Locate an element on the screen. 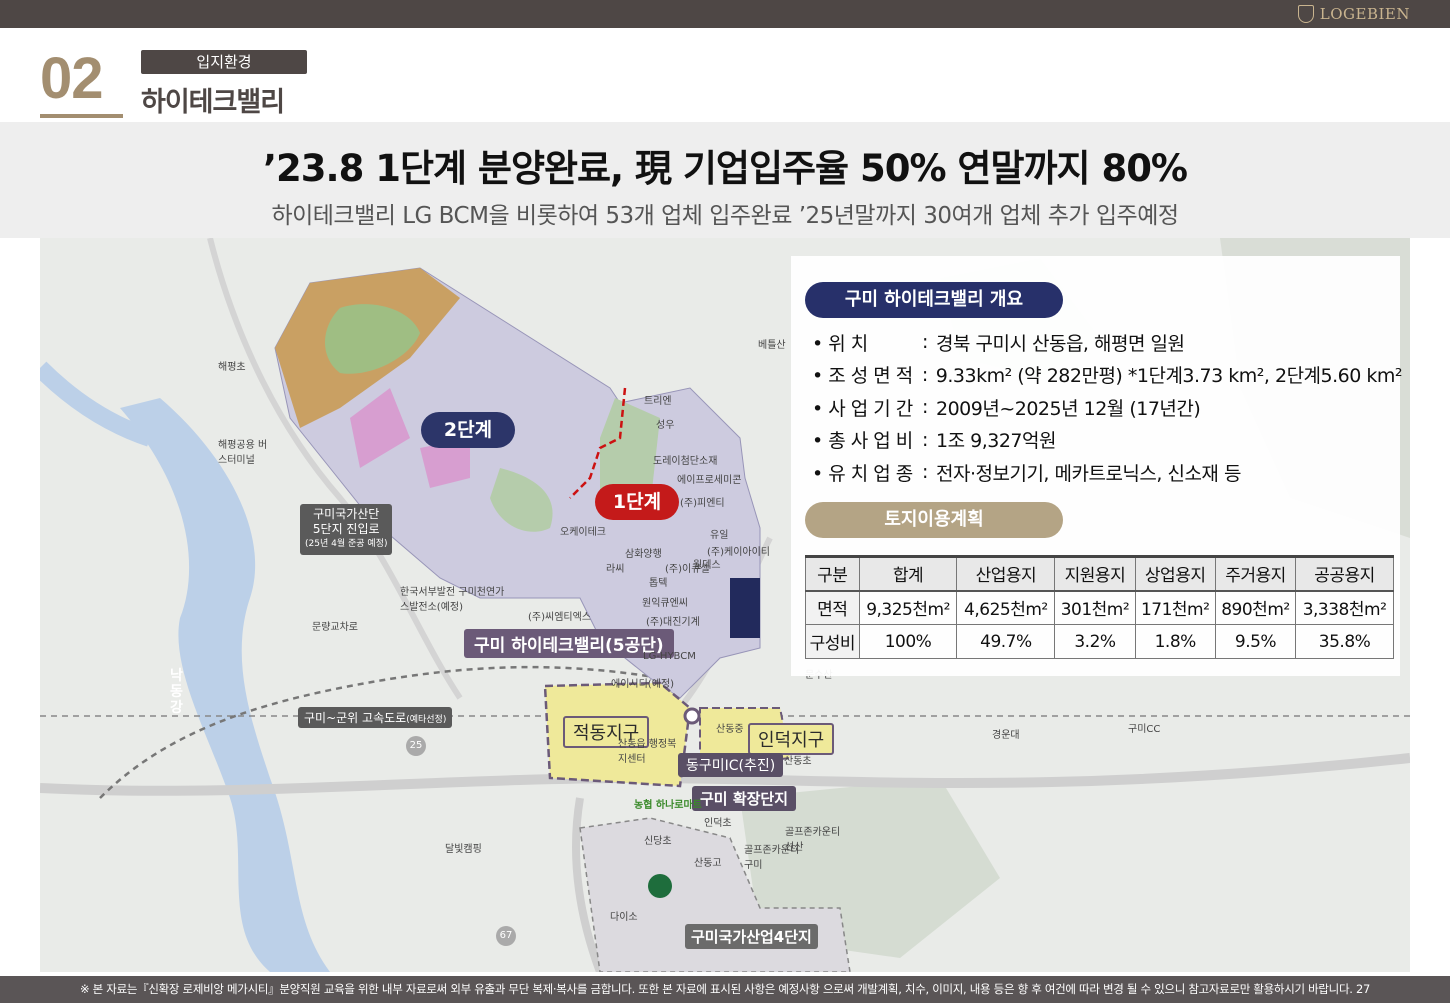  entrance-road-box: 구미국가산단 5단지 진입로 (25년 4월 준공 예정) is located at coordinates (346, 529).